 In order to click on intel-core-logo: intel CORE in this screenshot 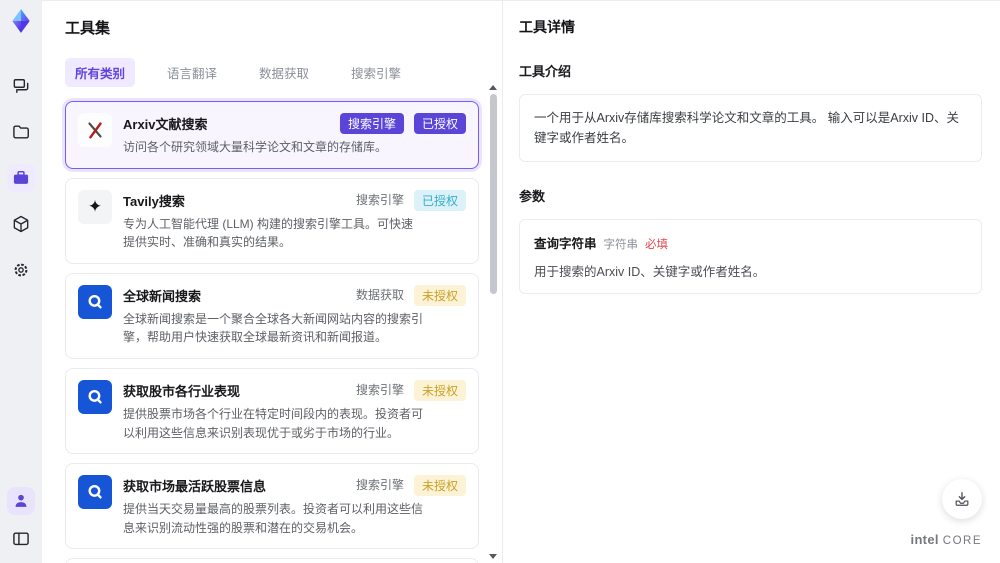, I will do `click(946, 539)`.